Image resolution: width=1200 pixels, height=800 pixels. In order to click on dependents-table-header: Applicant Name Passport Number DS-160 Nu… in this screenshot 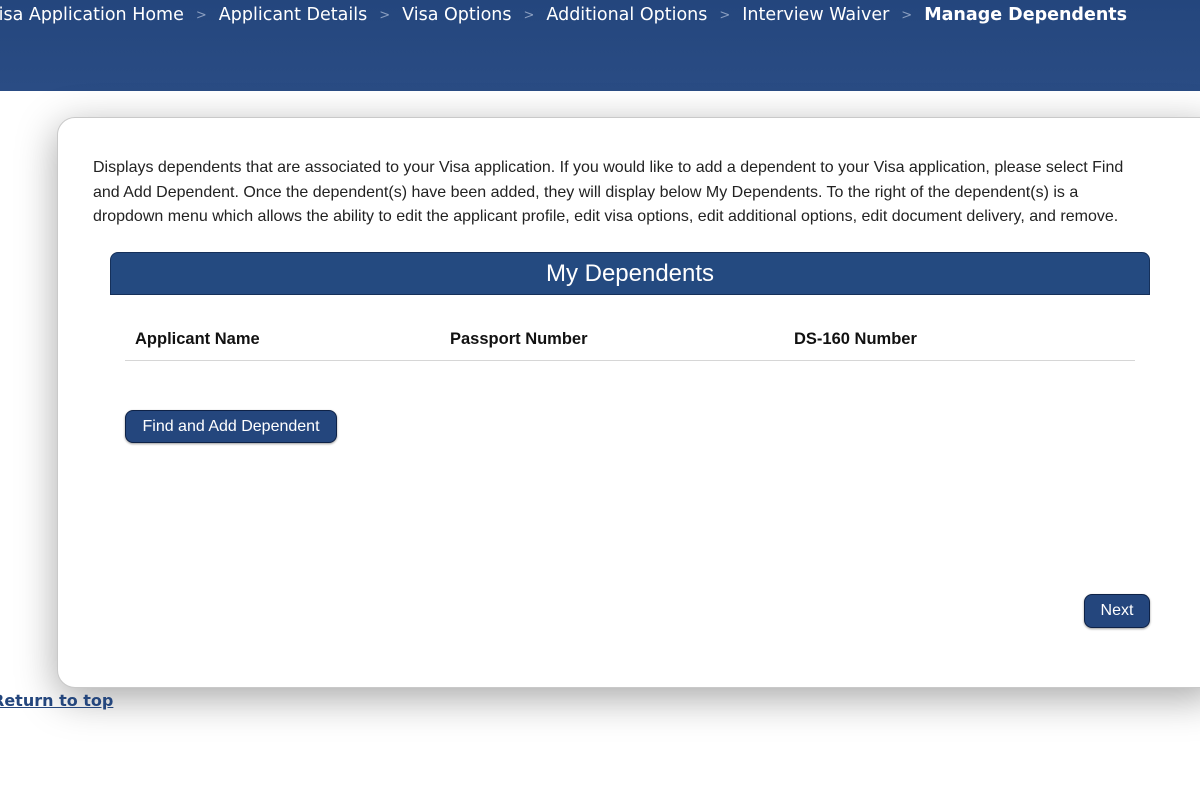, I will do `click(630, 338)`.